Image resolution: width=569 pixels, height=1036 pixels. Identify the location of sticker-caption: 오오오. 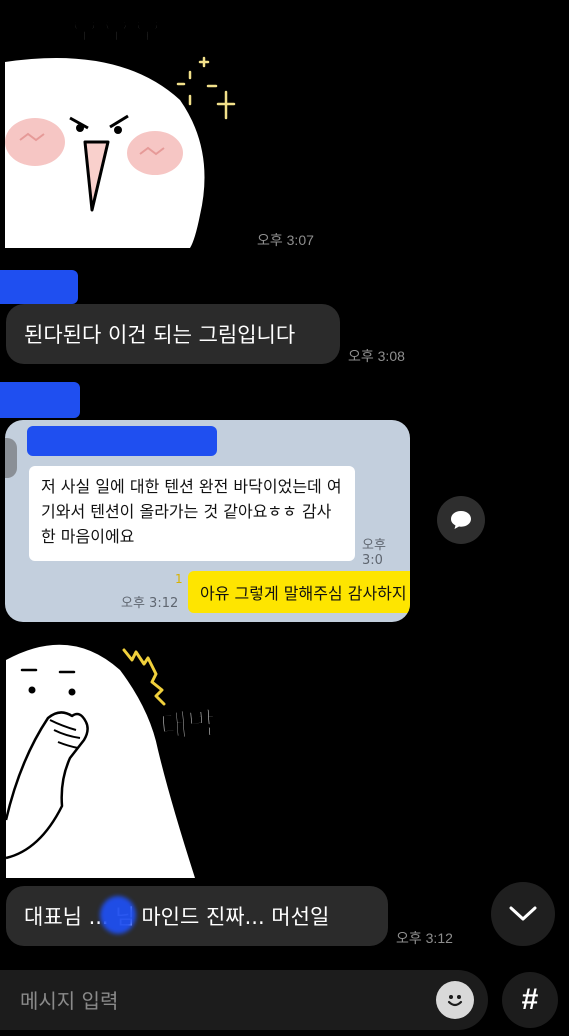
(117, 31).